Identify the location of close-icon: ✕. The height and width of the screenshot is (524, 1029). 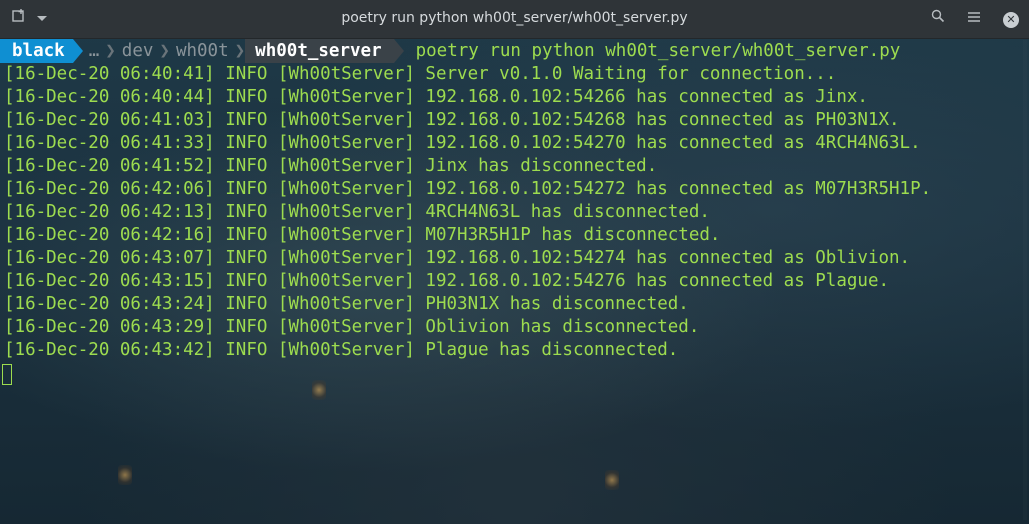
(1011, 19).